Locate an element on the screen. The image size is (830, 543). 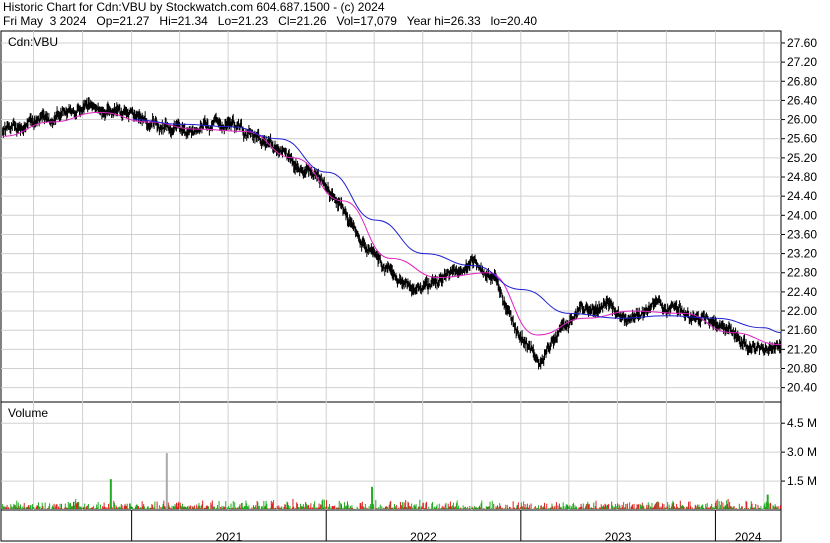
price-tick-label: 26.40 is located at coordinates (802, 100).